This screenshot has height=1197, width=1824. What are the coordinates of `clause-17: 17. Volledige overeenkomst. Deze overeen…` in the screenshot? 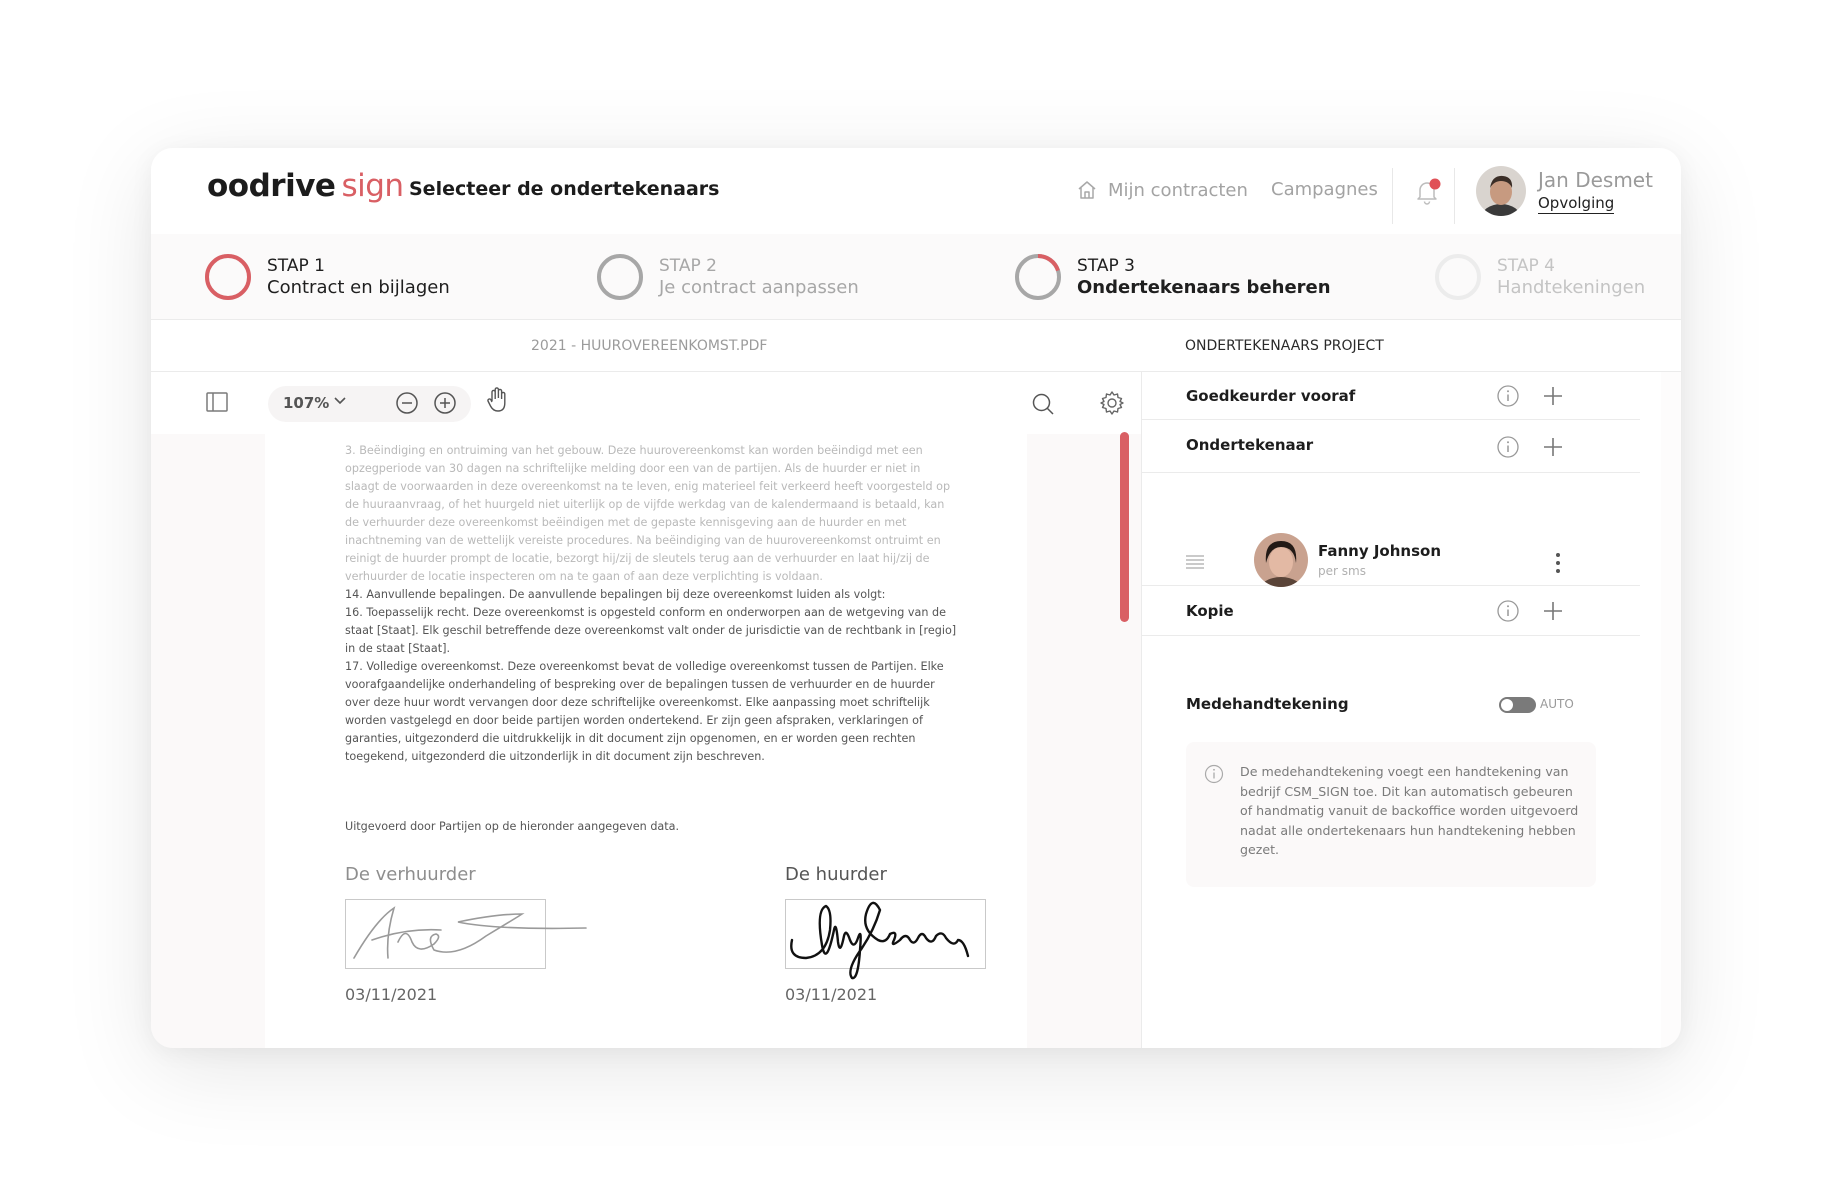 It's located at (644, 711).